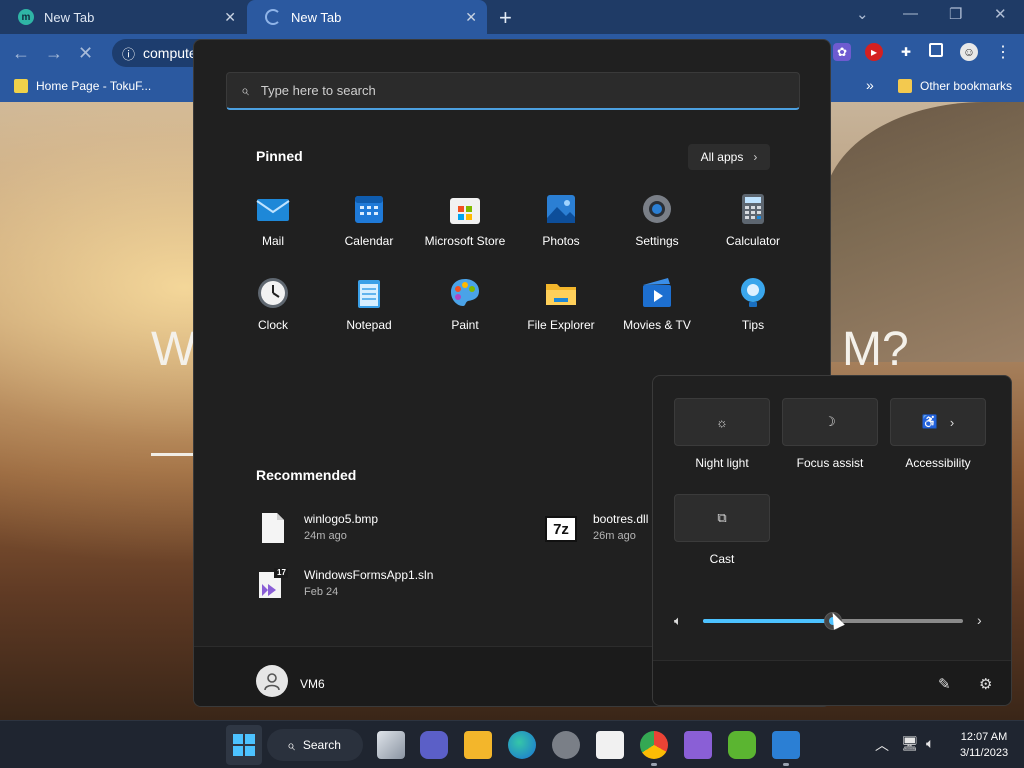 The width and height of the screenshot is (1024, 768). I want to click on recommended-item: 17 WindowsFormsApp1.sln Feb 24, so click(345, 584).